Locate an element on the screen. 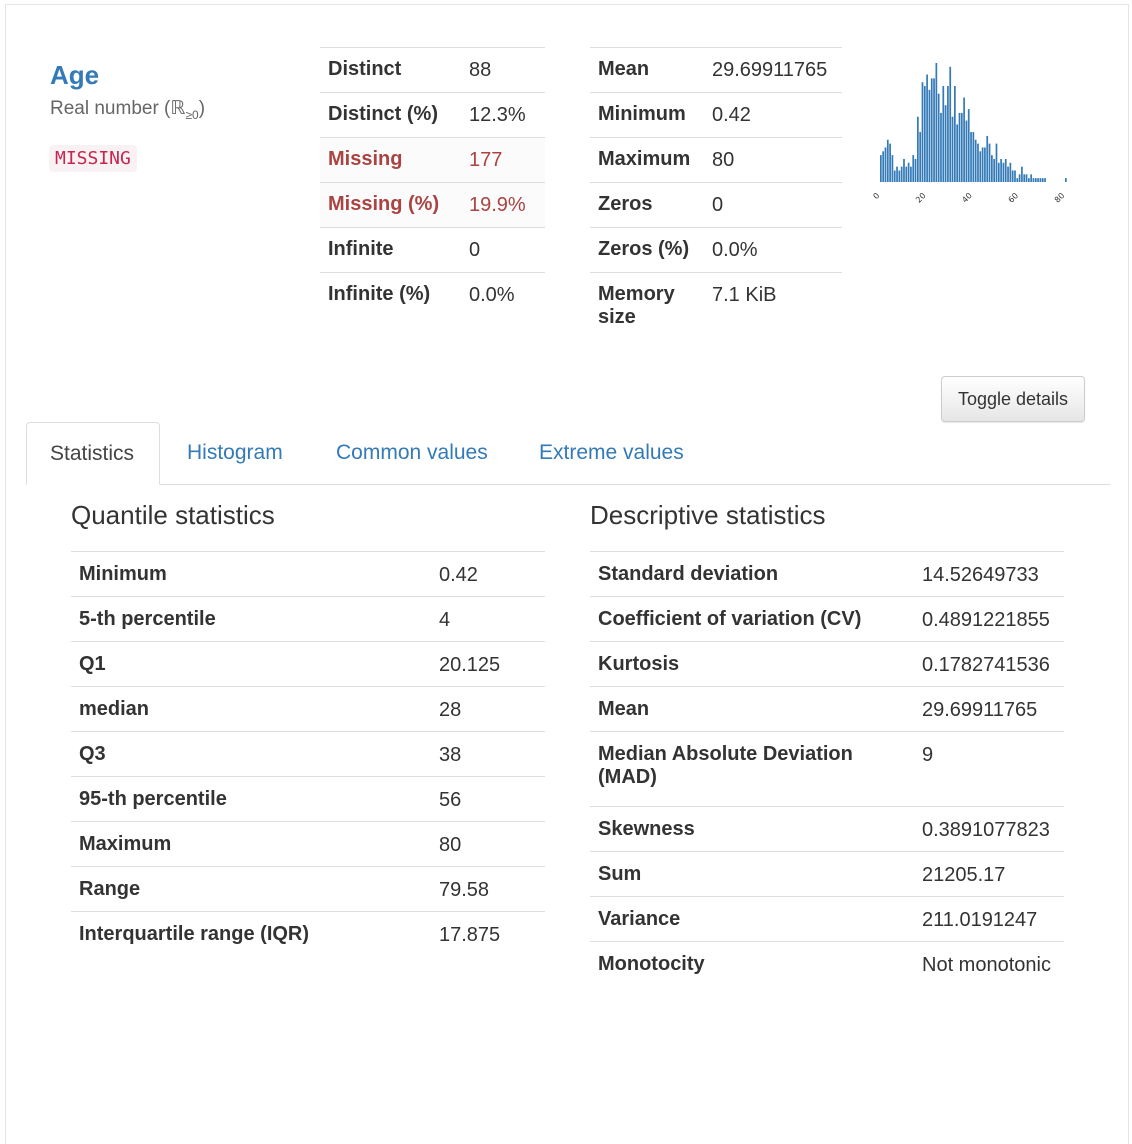 This screenshot has width=1132, height=1144. overview-row-label: Infinite (%) is located at coordinates (390, 295).